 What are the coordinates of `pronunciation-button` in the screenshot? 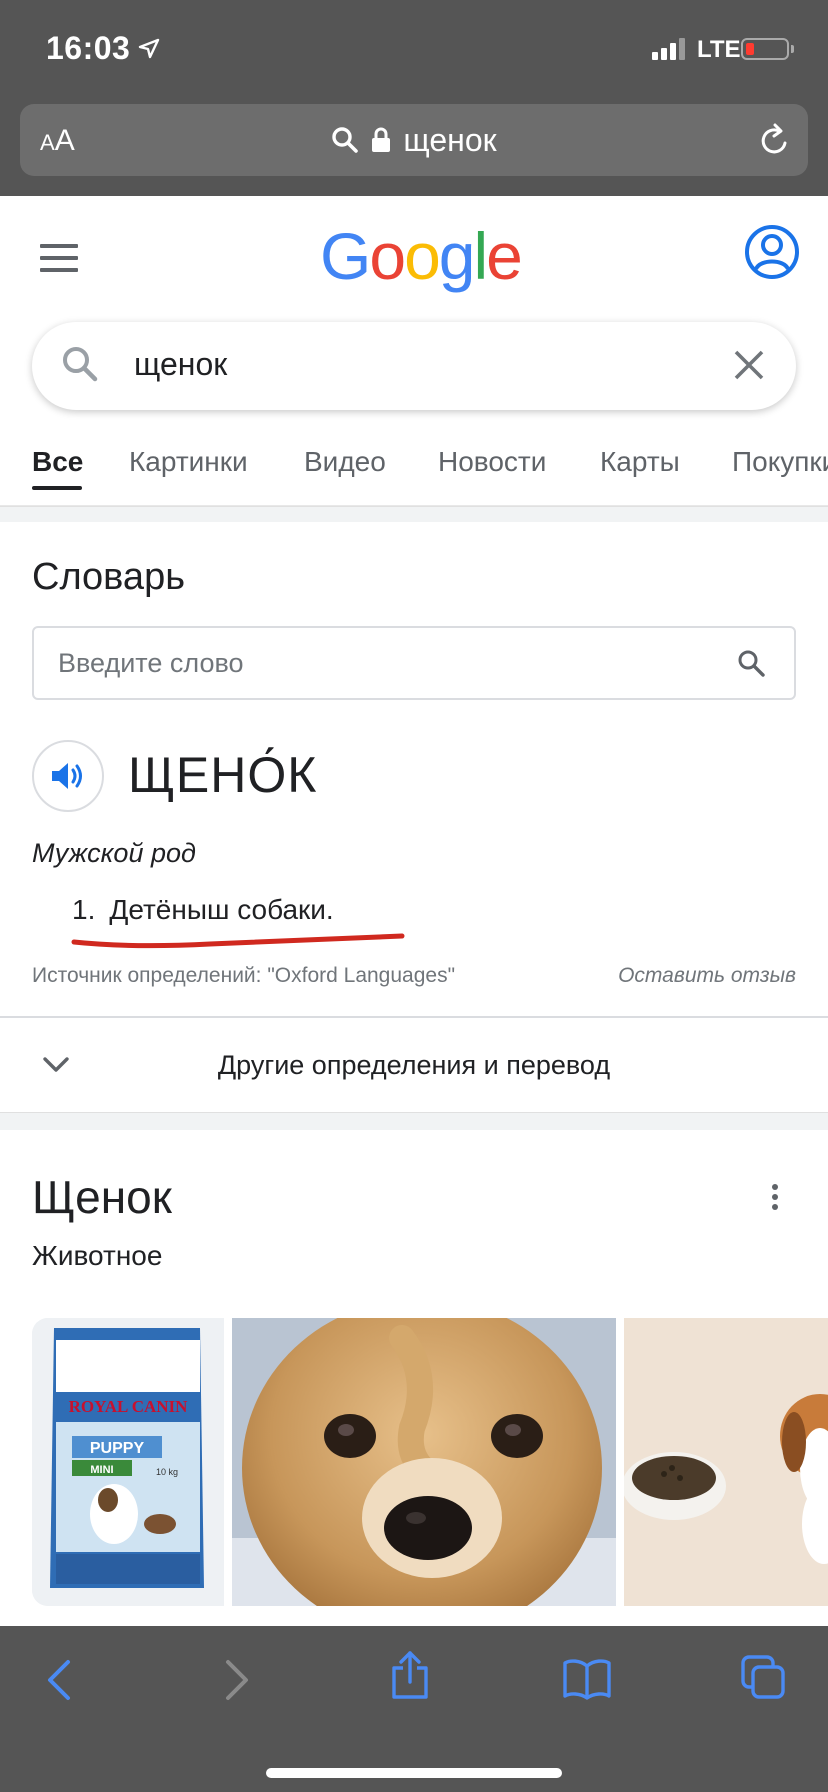 It's located at (68, 776).